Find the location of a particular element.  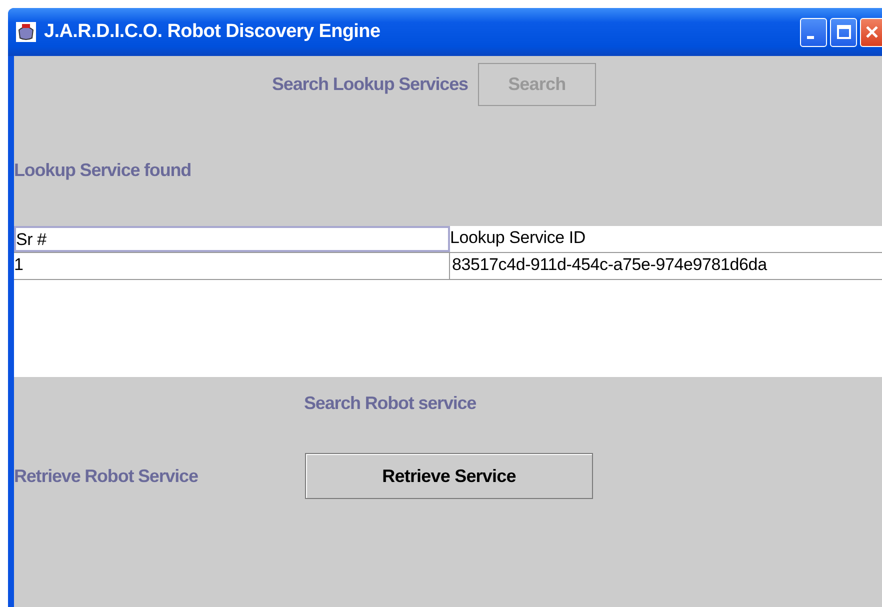

table-cell: 83517c4d-911d-454c-a75e-974e9781d6da is located at coordinates (666, 265).